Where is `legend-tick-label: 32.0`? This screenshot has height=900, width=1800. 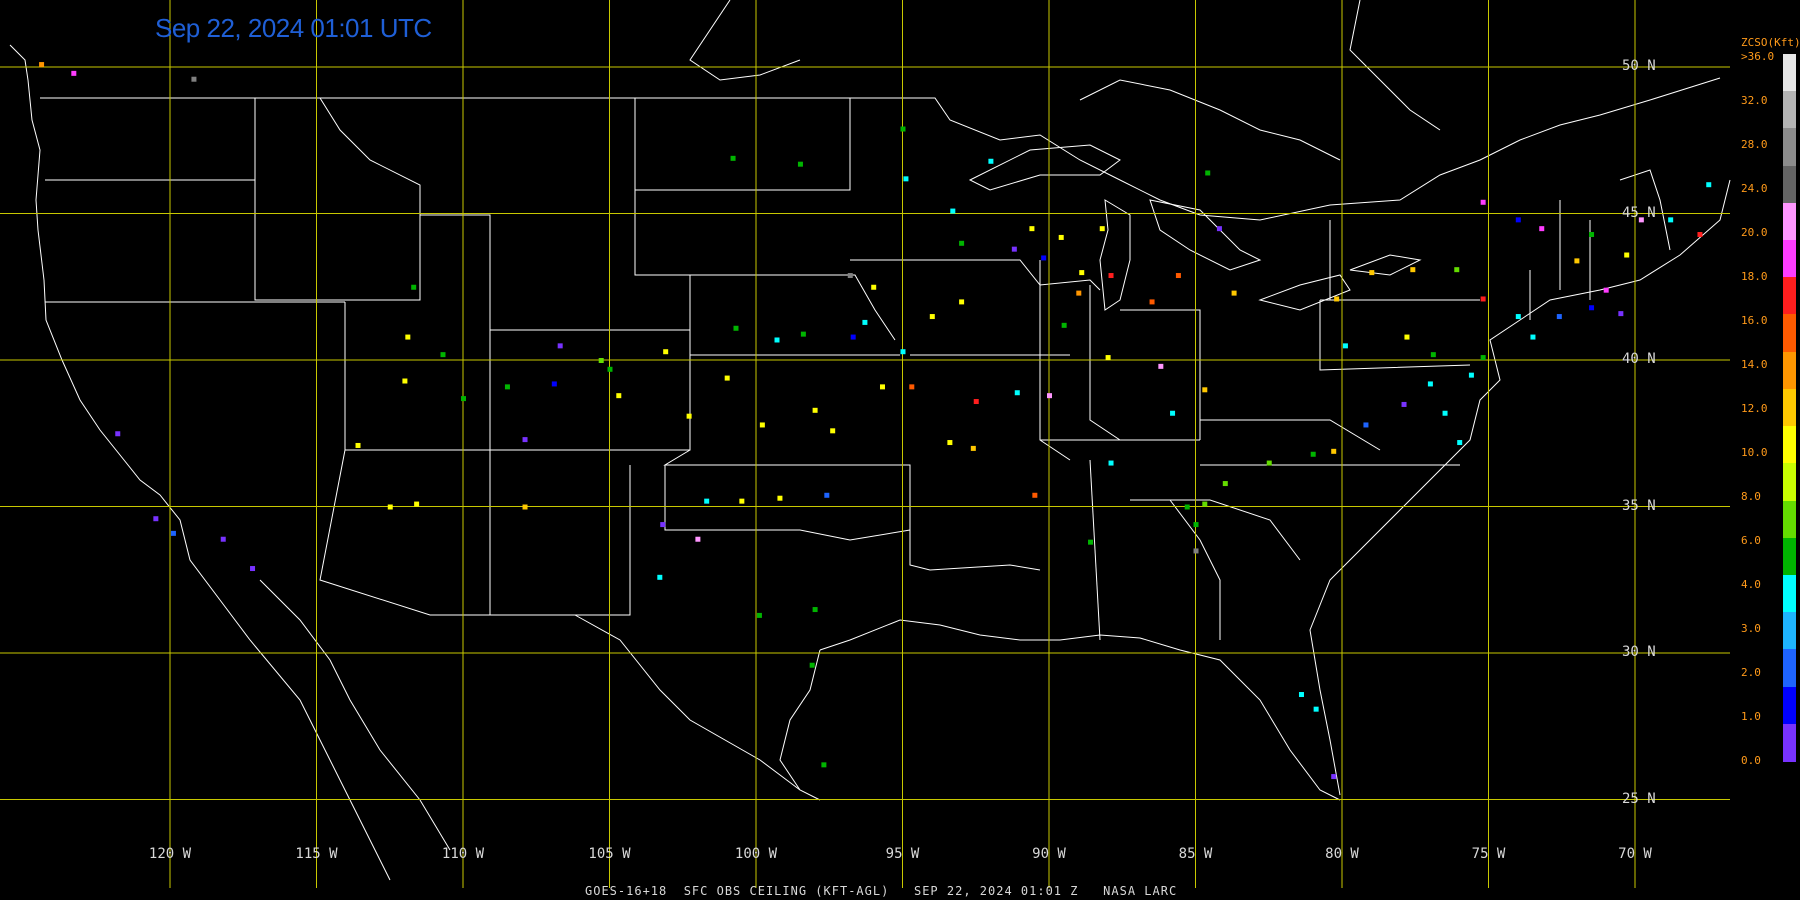 legend-tick-label: 32.0 is located at coordinates (1754, 100).